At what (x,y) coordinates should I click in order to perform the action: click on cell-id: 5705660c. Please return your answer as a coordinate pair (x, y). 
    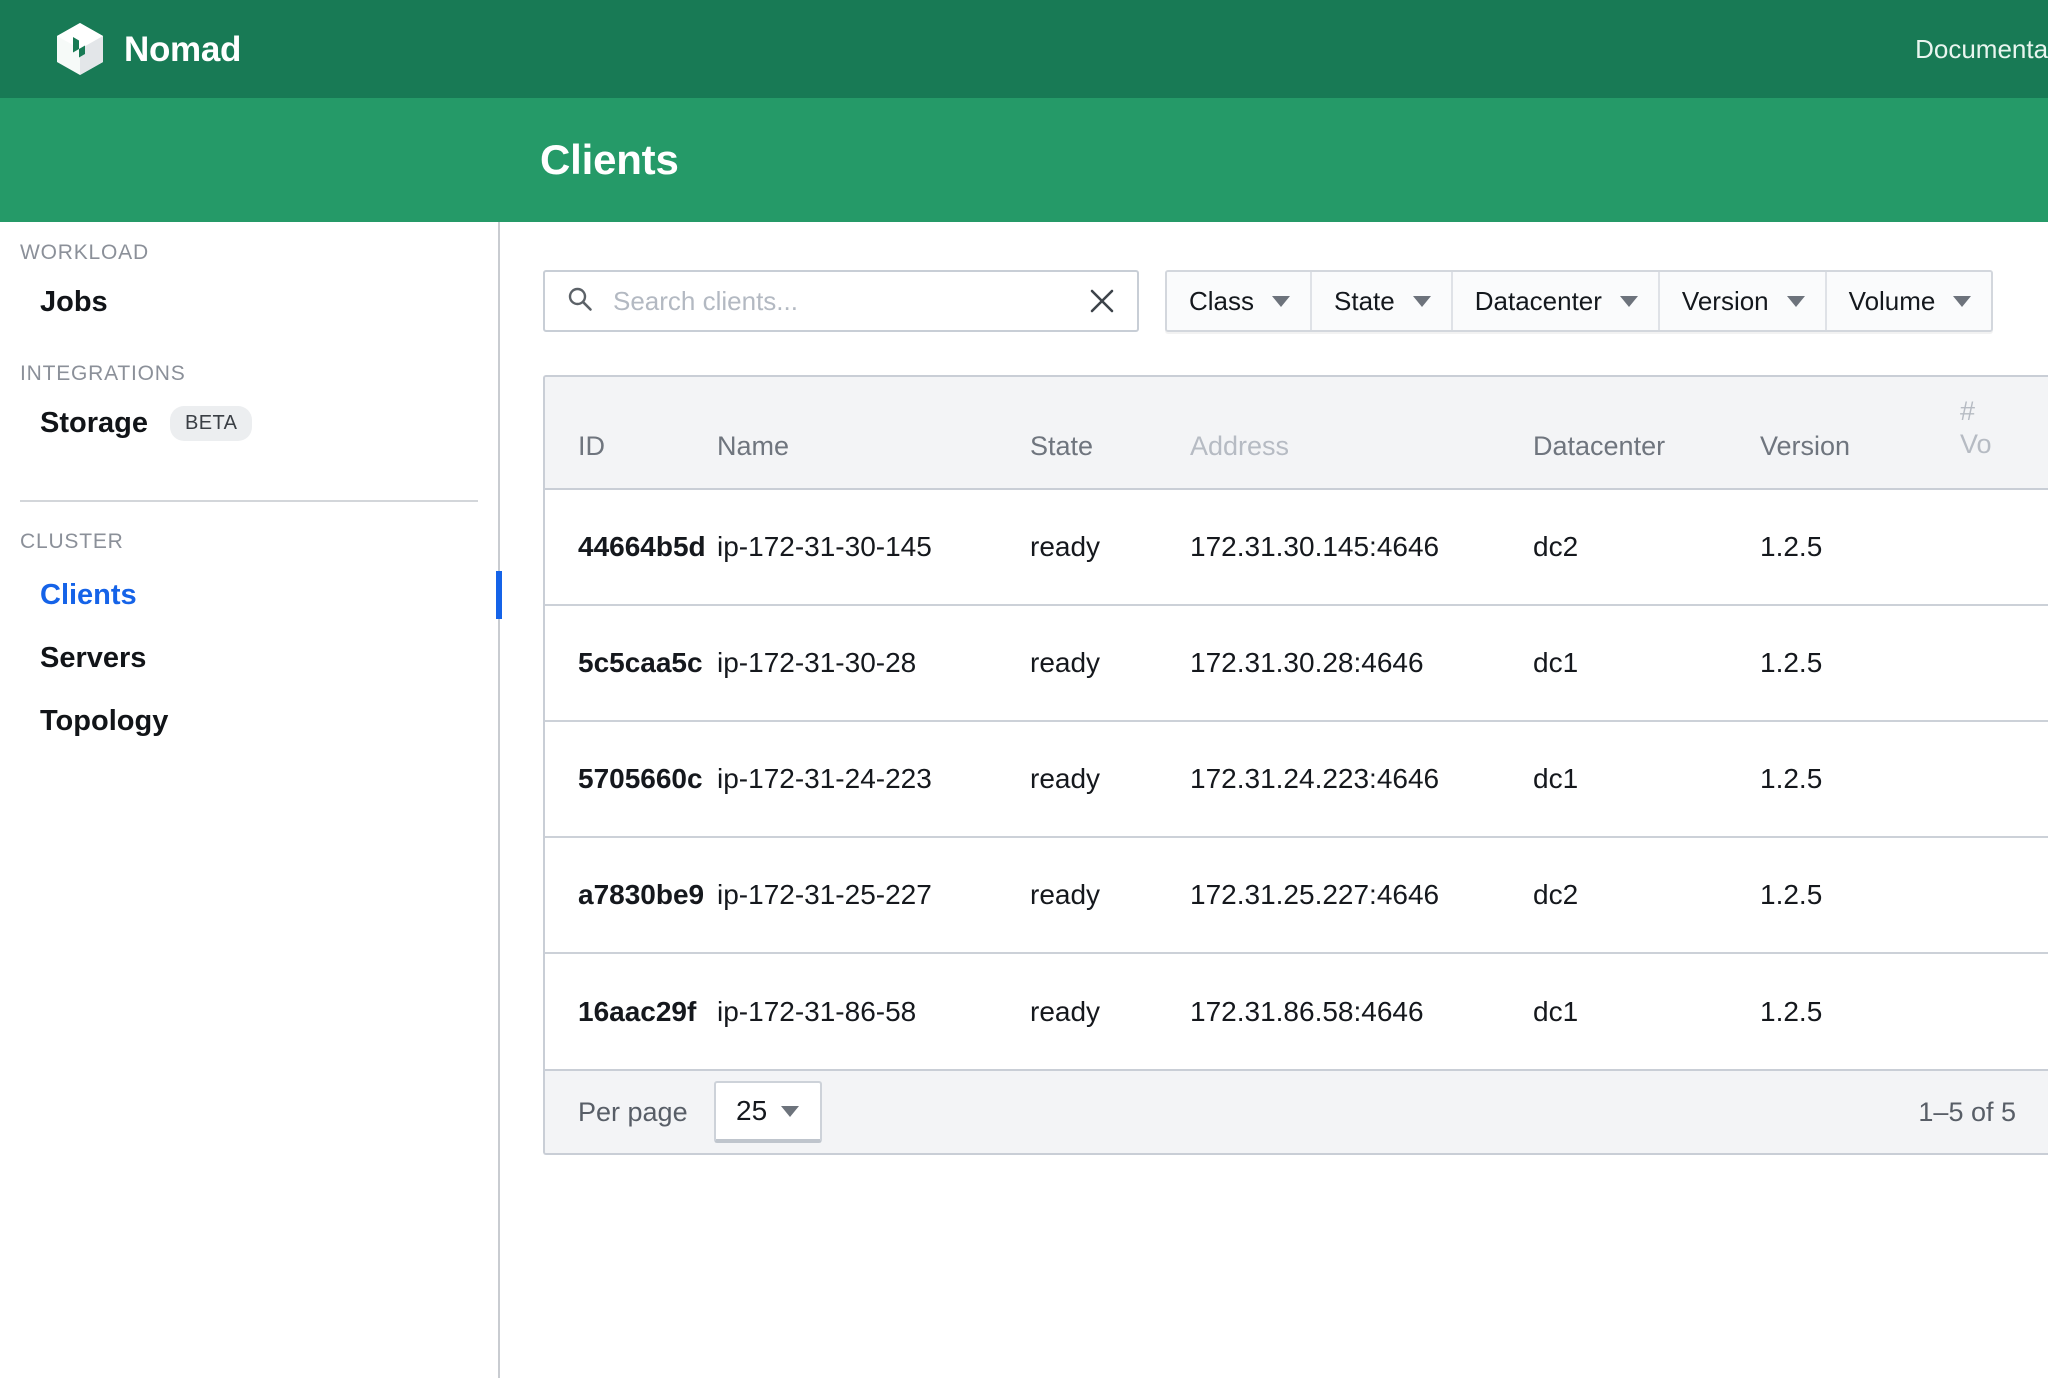
    Looking at the image, I should click on (631, 779).